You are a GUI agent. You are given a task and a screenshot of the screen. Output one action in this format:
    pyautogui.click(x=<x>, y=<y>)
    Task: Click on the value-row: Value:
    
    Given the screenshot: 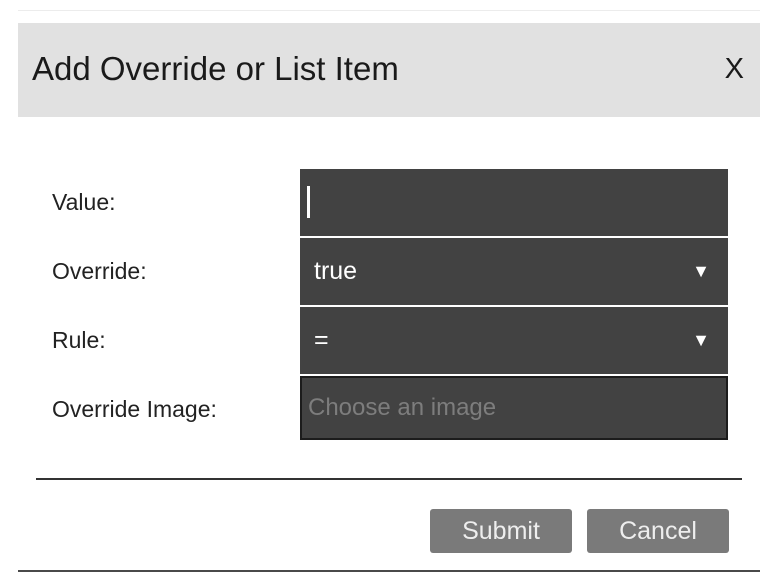 What is the action you would take?
    pyautogui.click(x=389, y=202)
    